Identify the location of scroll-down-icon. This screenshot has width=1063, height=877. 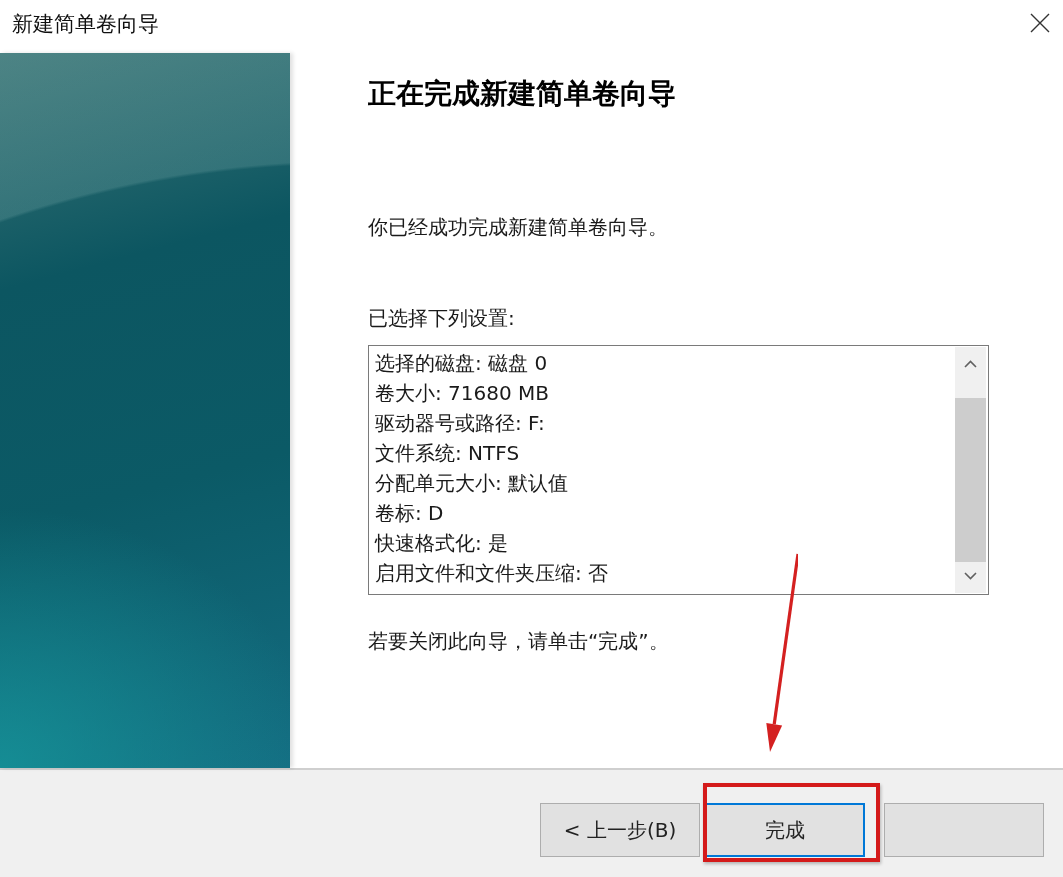
(970, 576).